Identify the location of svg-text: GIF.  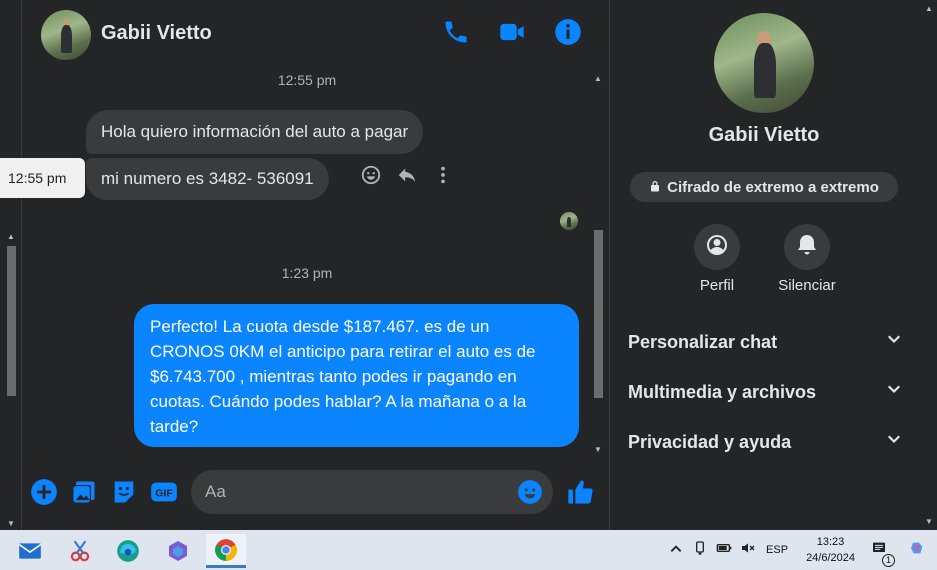
(164, 494).